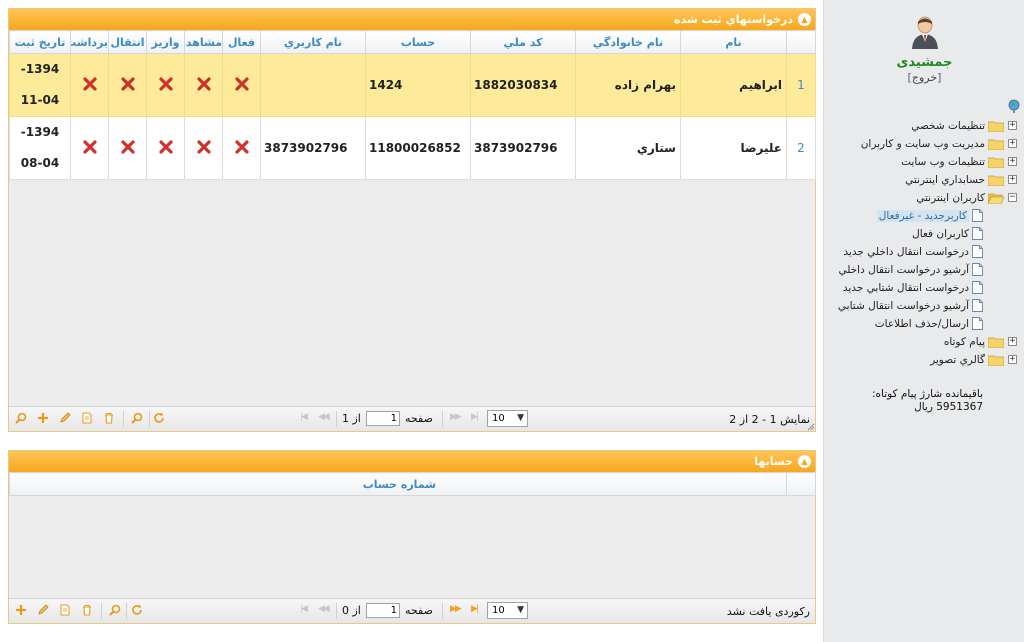 This screenshot has height=642, width=1024. What do you see at coordinates (733, 42) in the screenshot?
I see `column-header-name: نام` at bounding box center [733, 42].